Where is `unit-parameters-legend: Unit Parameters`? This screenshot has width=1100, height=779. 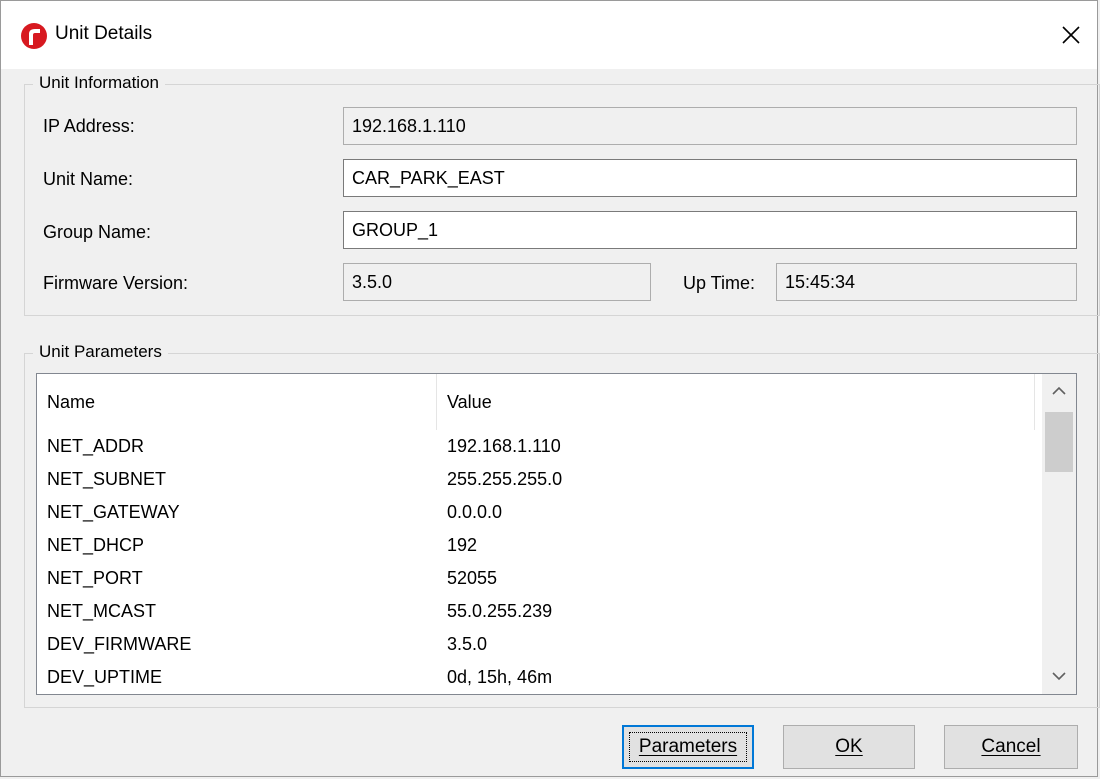 unit-parameters-legend: Unit Parameters is located at coordinates (100, 352).